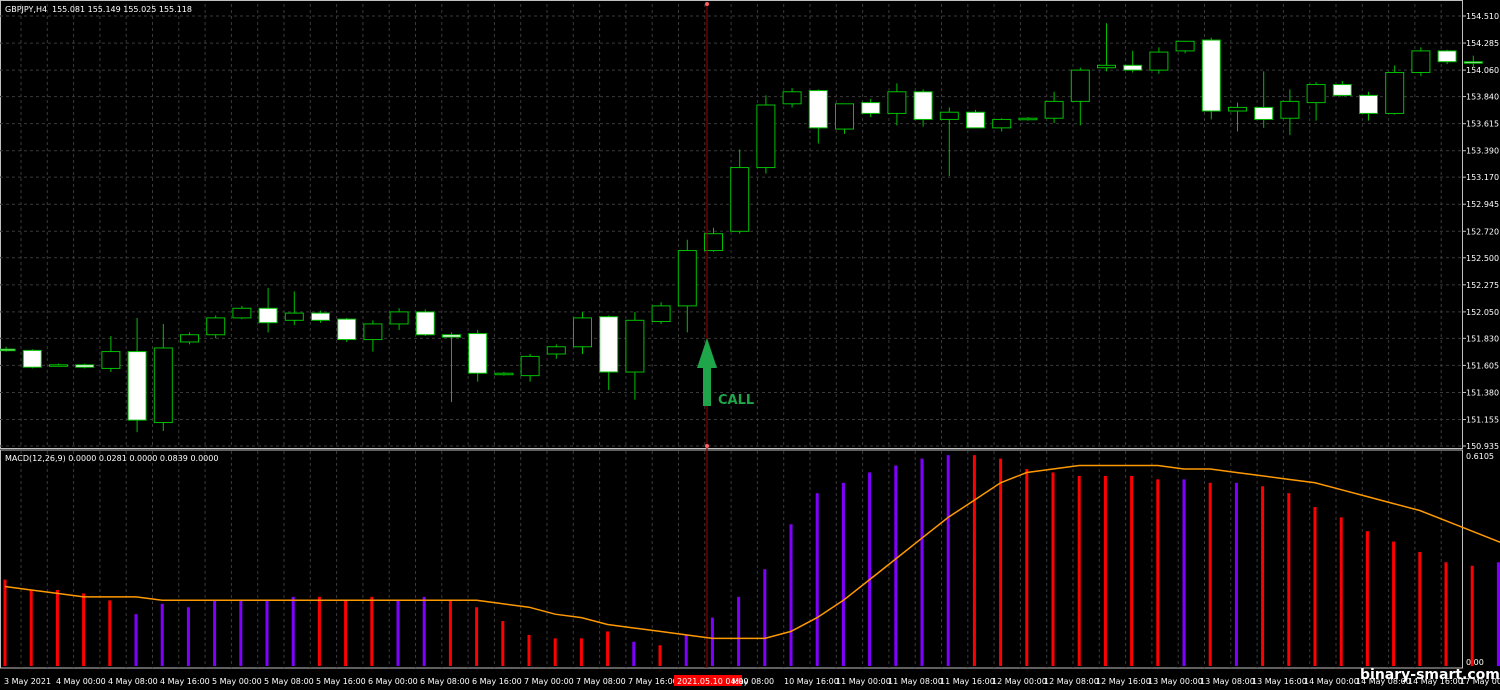 The width and height of the screenshot is (1500, 690). What do you see at coordinates (26, 9) in the screenshot?
I see `symbol-label: GBPJPY,H4` at bounding box center [26, 9].